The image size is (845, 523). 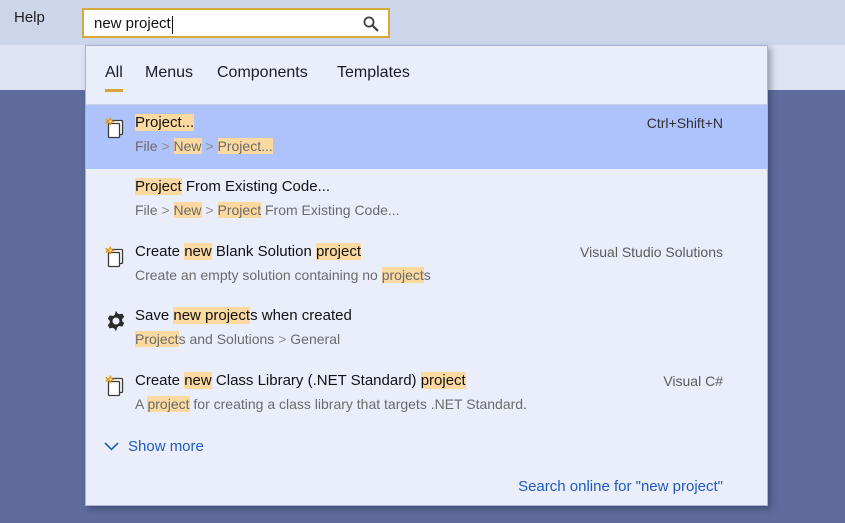 What do you see at coordinates (248, 251) in the screenshot?
I see `result-title: Create new Blank Solution project` at bounding box center [248, 251].